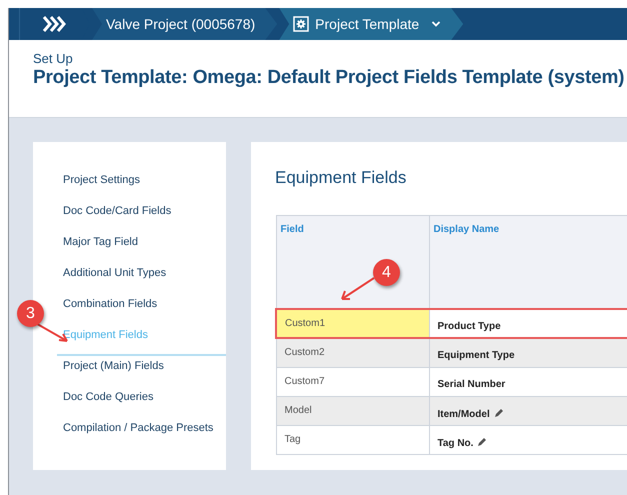  I want to click on sidebar-item: Doc Code/Card Fields, so click(141, 216).